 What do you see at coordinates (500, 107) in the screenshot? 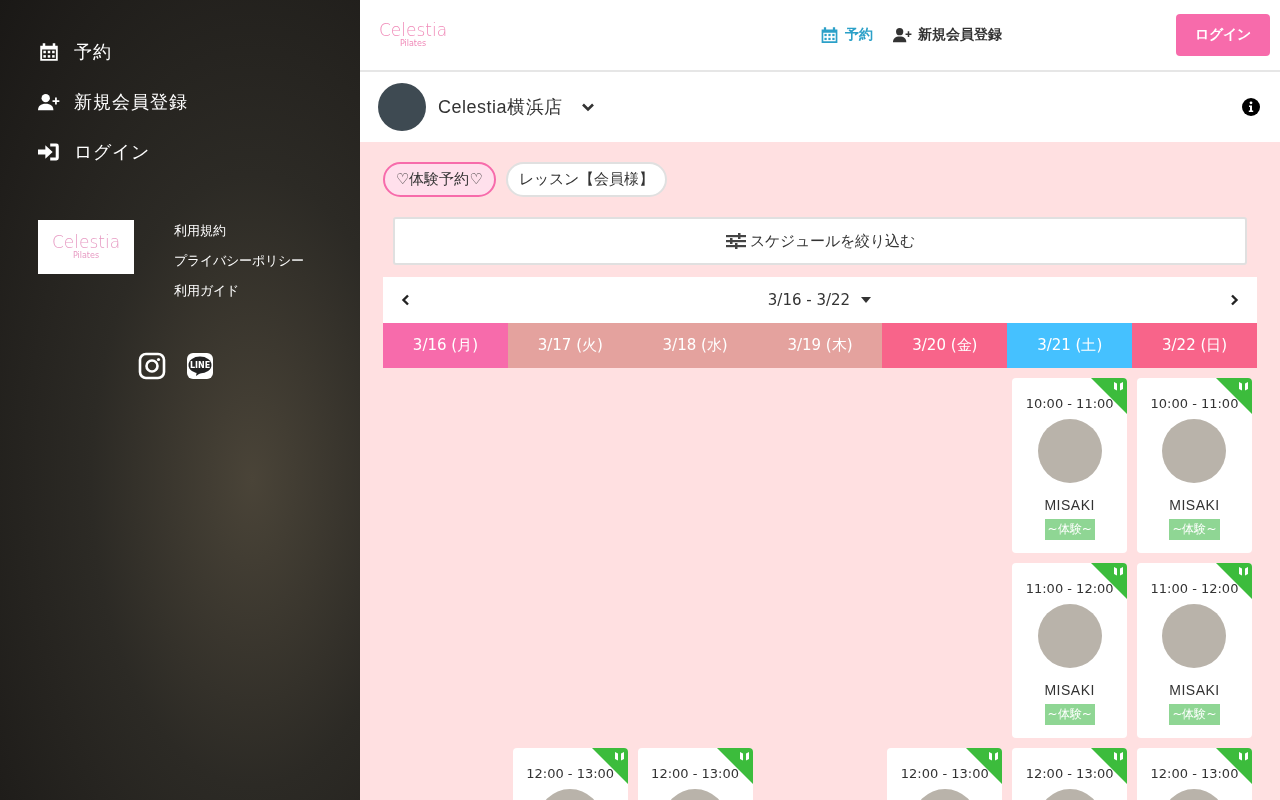
I see `store-name: Celestia横浜店` at bounding box center [500, 107].